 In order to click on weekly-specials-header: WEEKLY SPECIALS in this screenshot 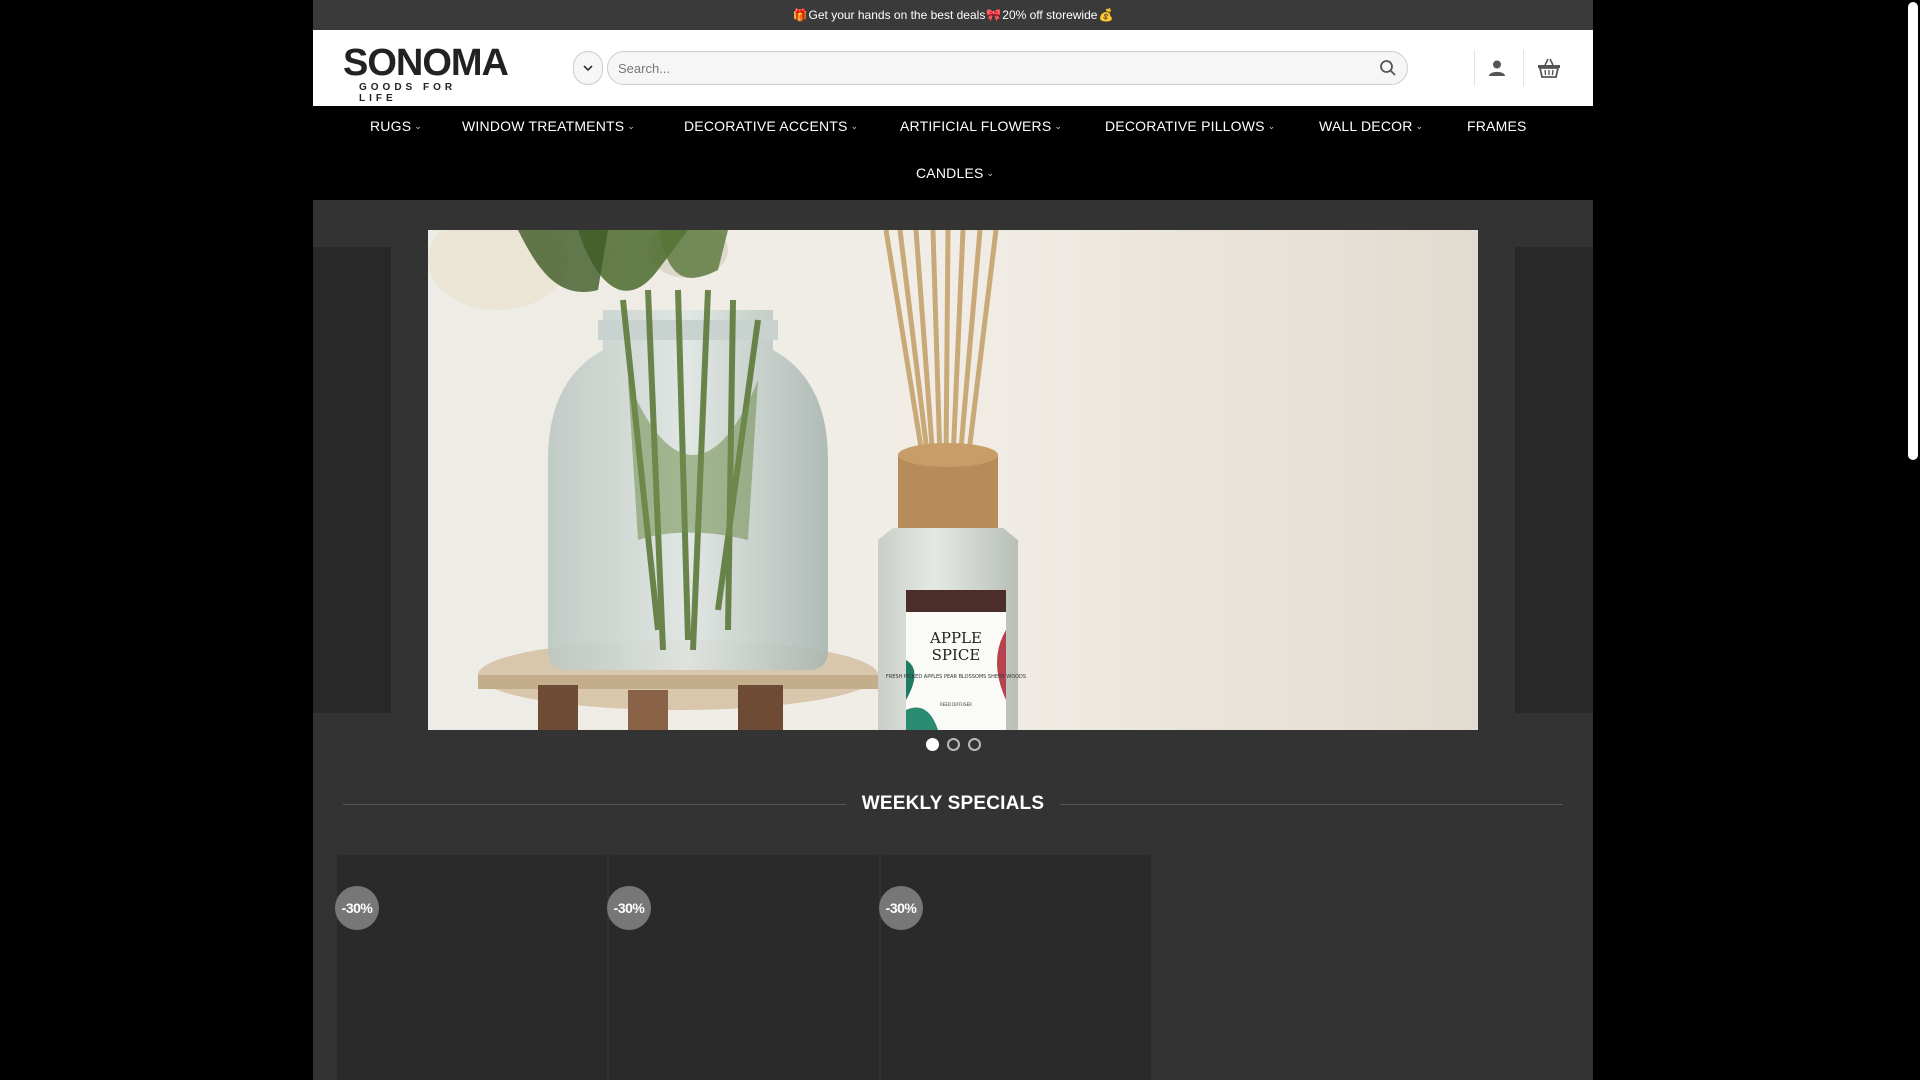, I will do `click(953, 804)`.